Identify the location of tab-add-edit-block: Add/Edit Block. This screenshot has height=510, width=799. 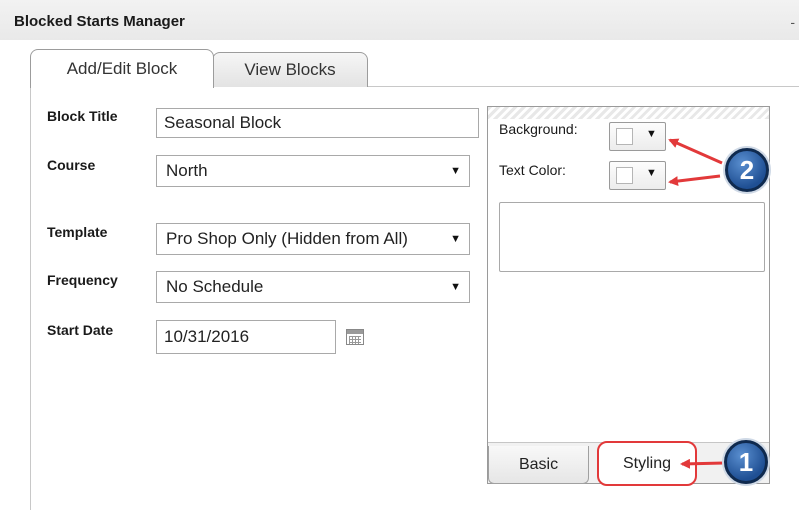
(122, 68).